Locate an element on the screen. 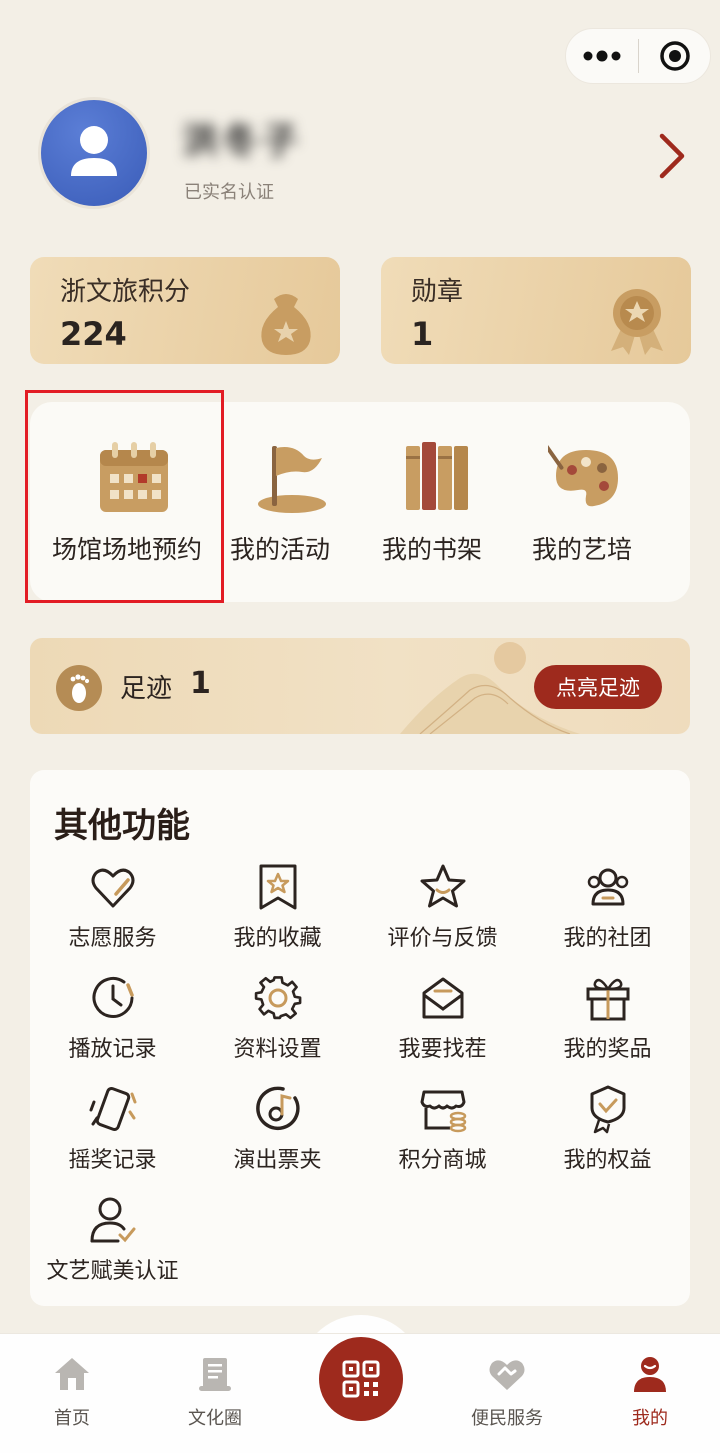 The width and height of the screenshot is (720, 1453). venue-booking-item: 场馆场地预约 is located at coordinates (130, 502).